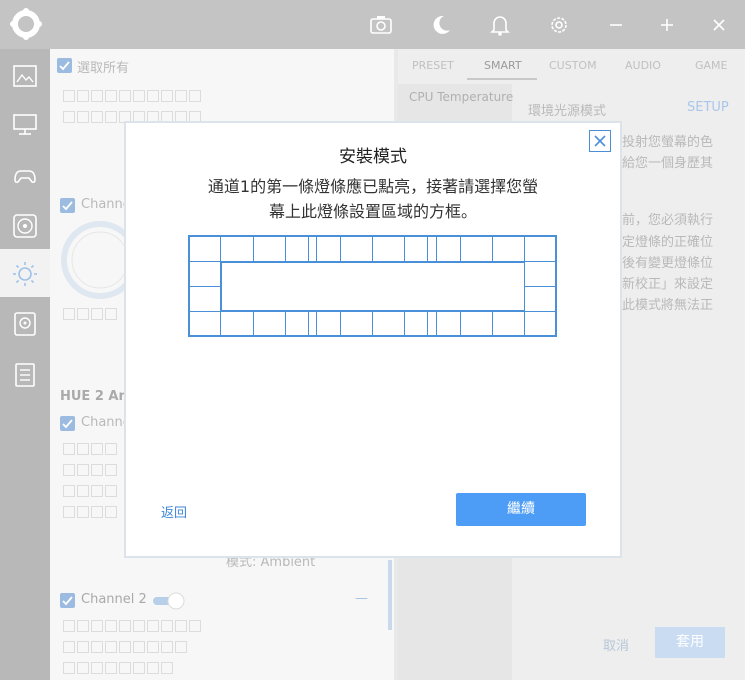  Describe the element at coordinates (667, 25) in the screenshot. I see `maximize-icon` at that location.